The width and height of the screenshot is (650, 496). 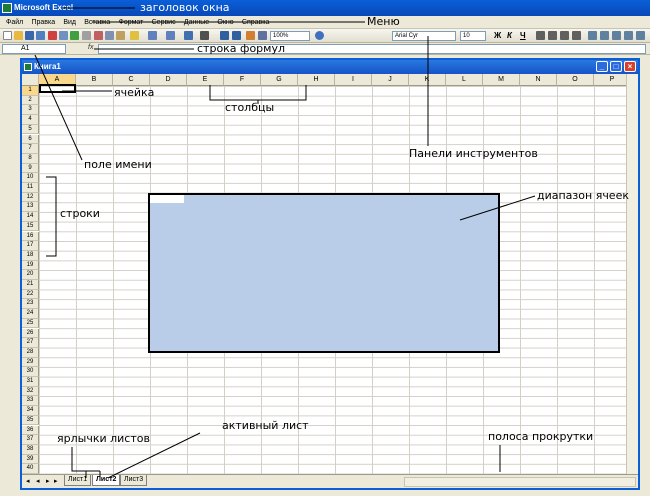 I want to click on minimize-button: _, so click(x=602, y=66).